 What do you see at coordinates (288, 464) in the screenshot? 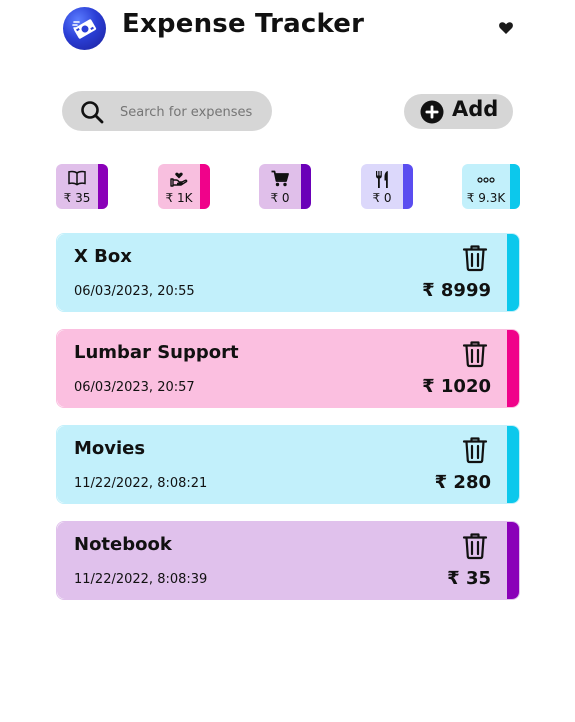
I see `expense-card: Movies 11/22/2022, 8:08:21 ₹ 280` at bounding box center [288, 464].